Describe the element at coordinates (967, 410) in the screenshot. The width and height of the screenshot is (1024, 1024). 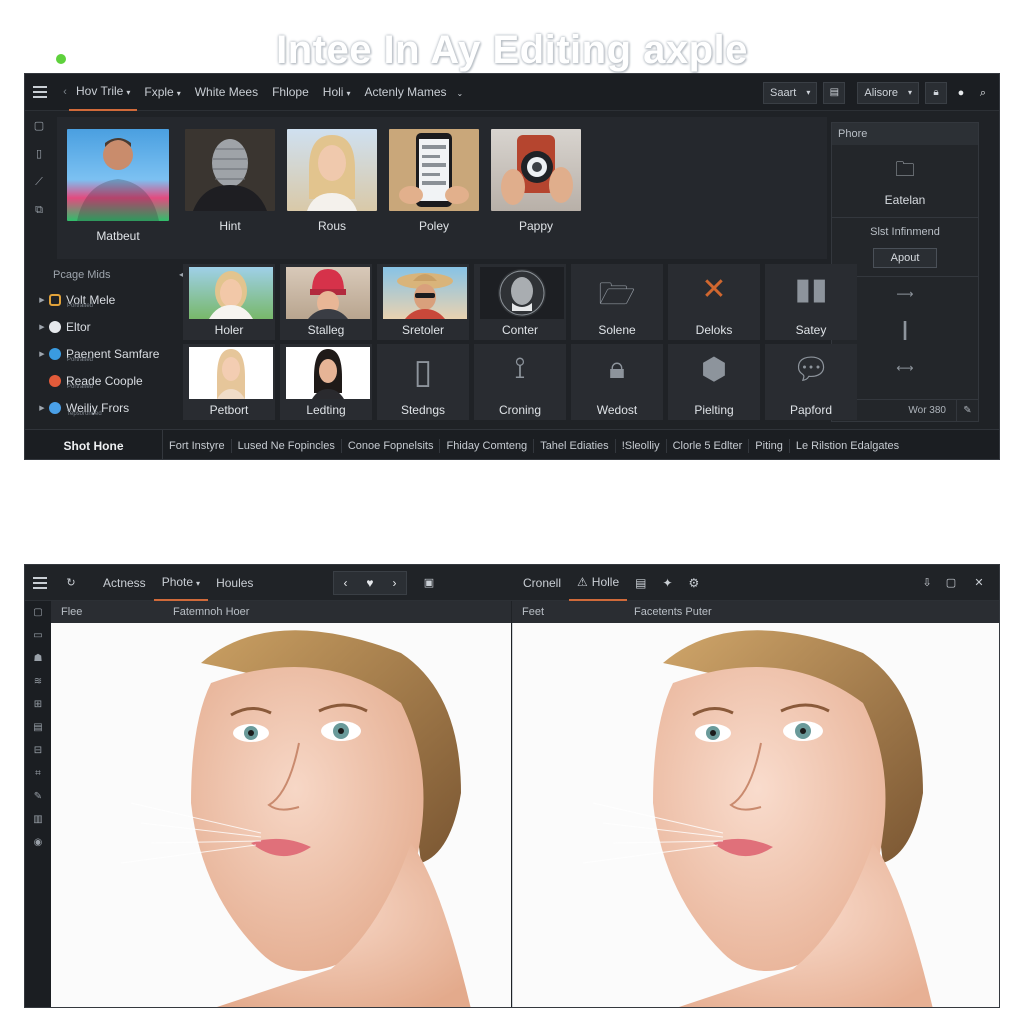
I see `edit-pencil-icon: ✎` at that location.